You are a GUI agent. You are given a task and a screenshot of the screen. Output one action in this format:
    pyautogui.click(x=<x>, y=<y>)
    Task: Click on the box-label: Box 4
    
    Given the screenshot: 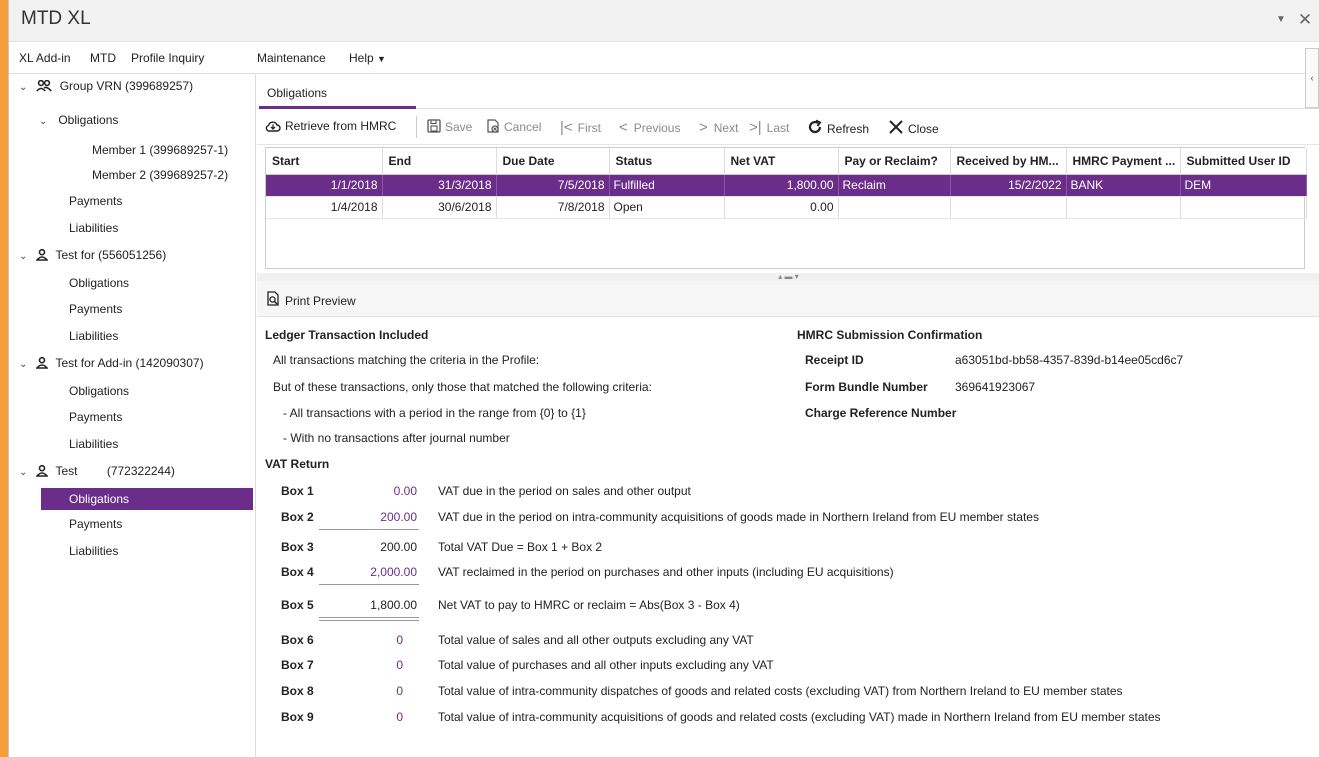 What is the action you would take?
    pyautogui.click(x=297, y=572)
    